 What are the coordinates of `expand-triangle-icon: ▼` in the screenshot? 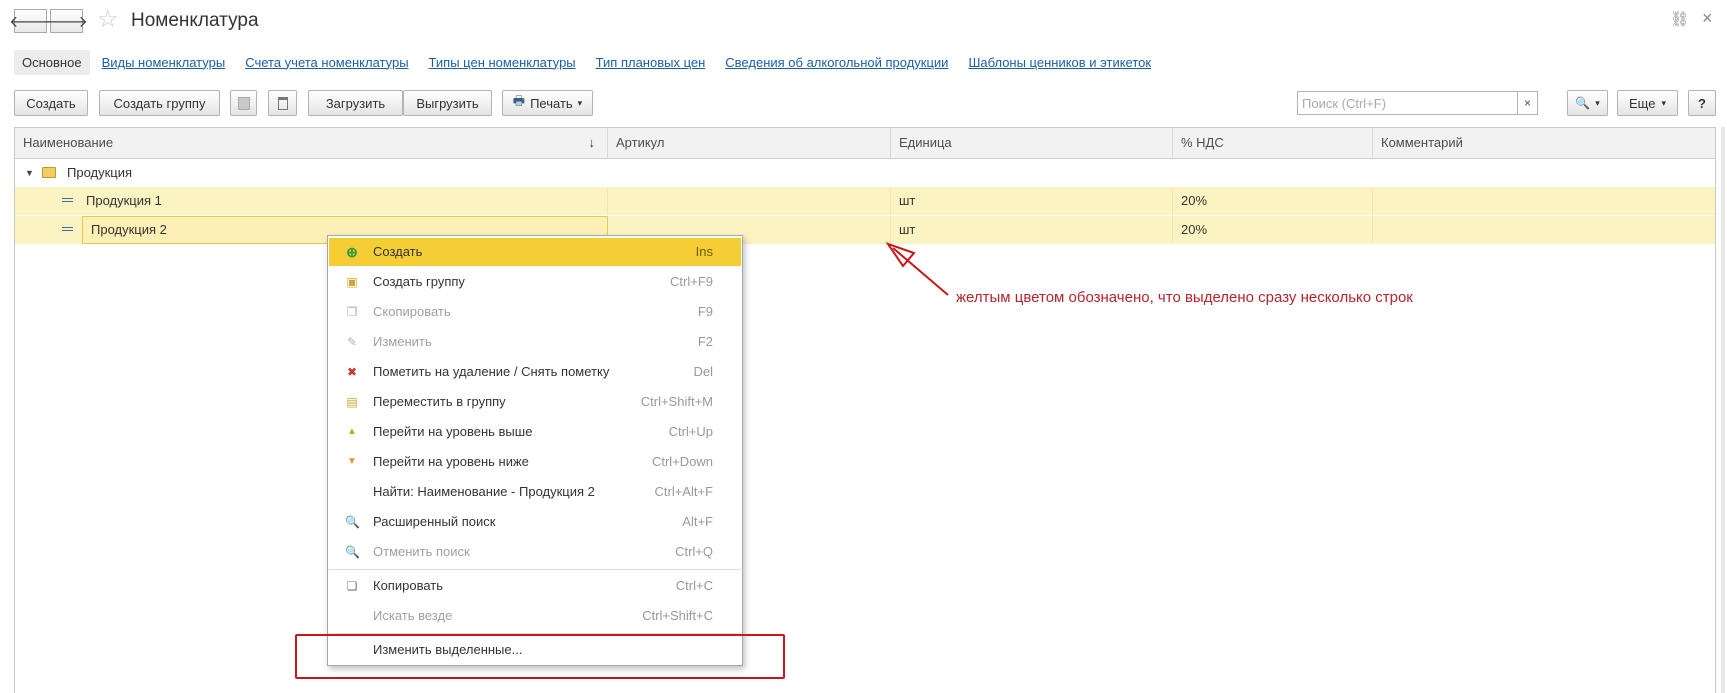 It's located at (29, 173).